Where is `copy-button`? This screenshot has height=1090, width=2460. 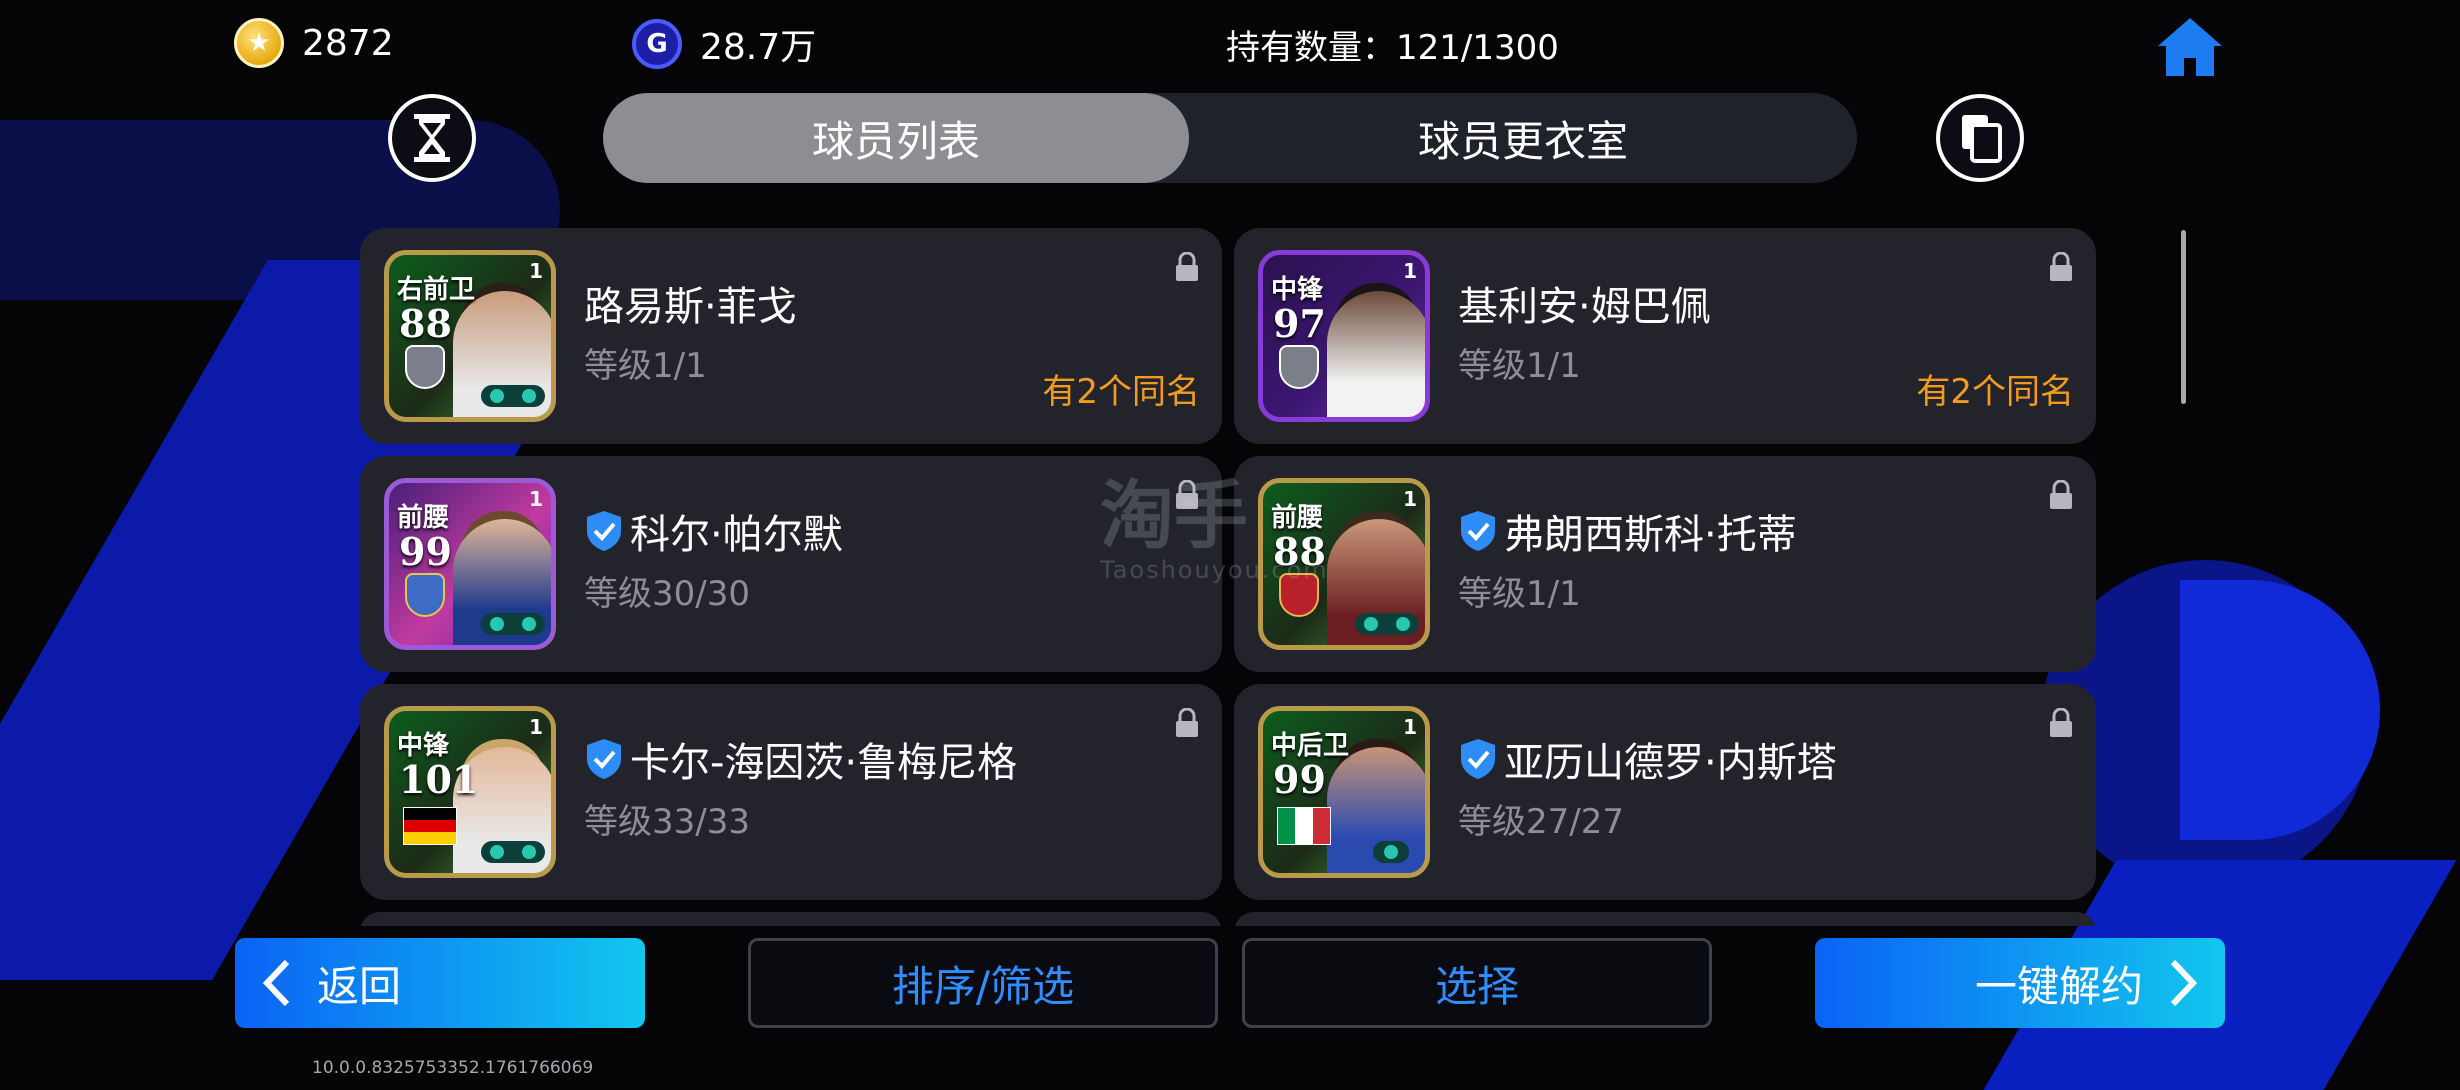 copy-button is located at coordinates (1980, 138).